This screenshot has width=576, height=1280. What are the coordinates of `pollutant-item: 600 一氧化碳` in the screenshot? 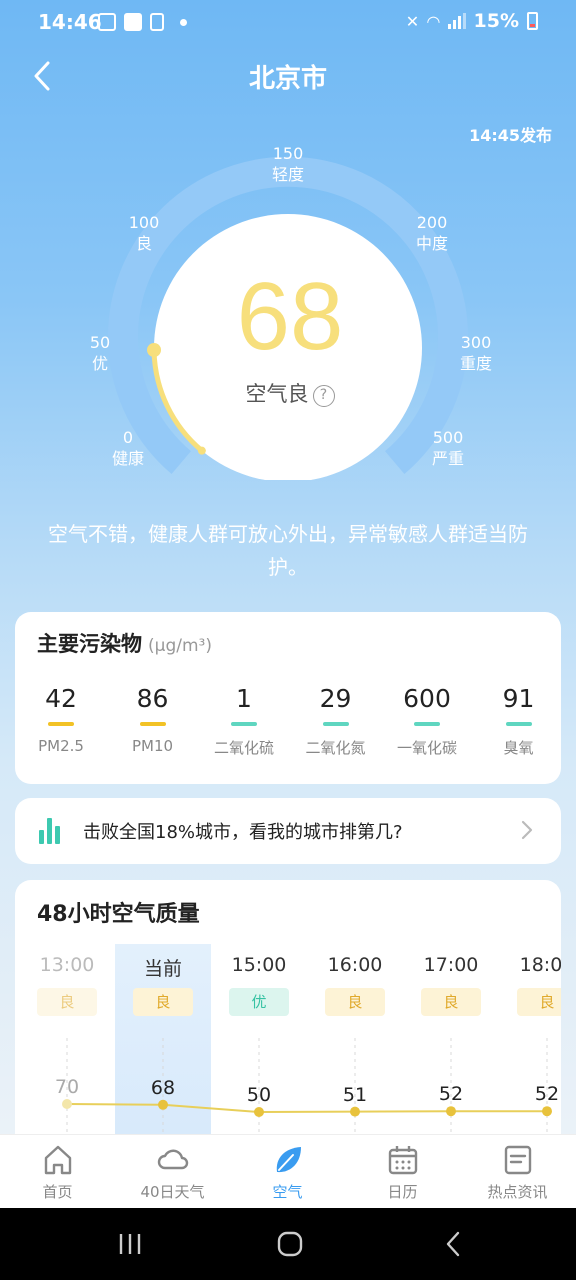 It's located at (427, 721).